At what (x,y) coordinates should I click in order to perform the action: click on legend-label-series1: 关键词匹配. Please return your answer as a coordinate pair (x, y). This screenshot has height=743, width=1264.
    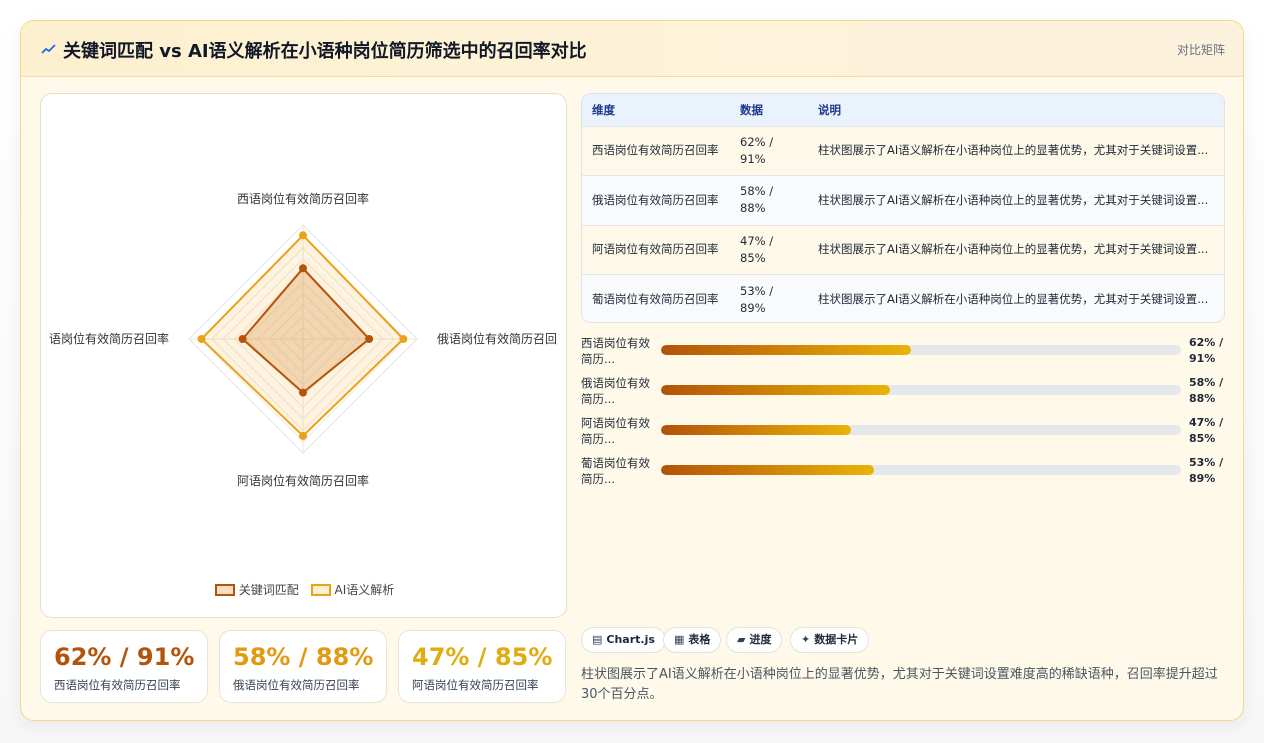
    Looking at the image, I should click on (268, 590).